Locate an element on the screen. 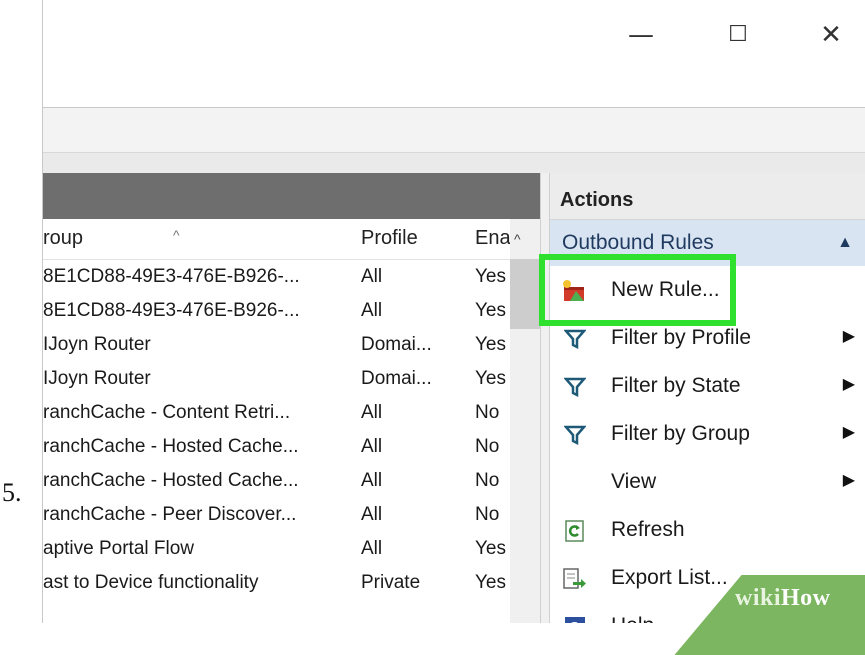 The image size is (865, 655). sort-indicator-icon: ^ is located at coordinates (176, 235).